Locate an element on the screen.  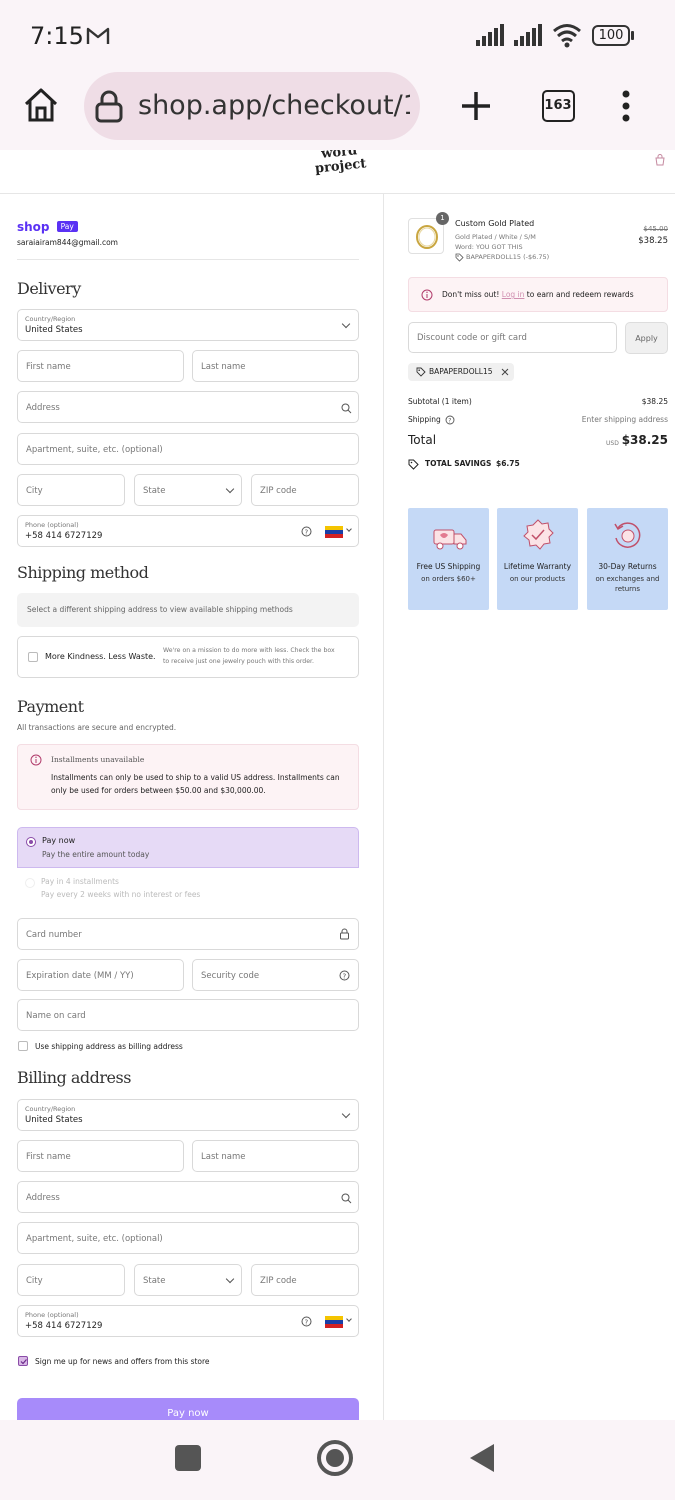
billing-first-name-input: First name is located at coordinates (100, 1156).